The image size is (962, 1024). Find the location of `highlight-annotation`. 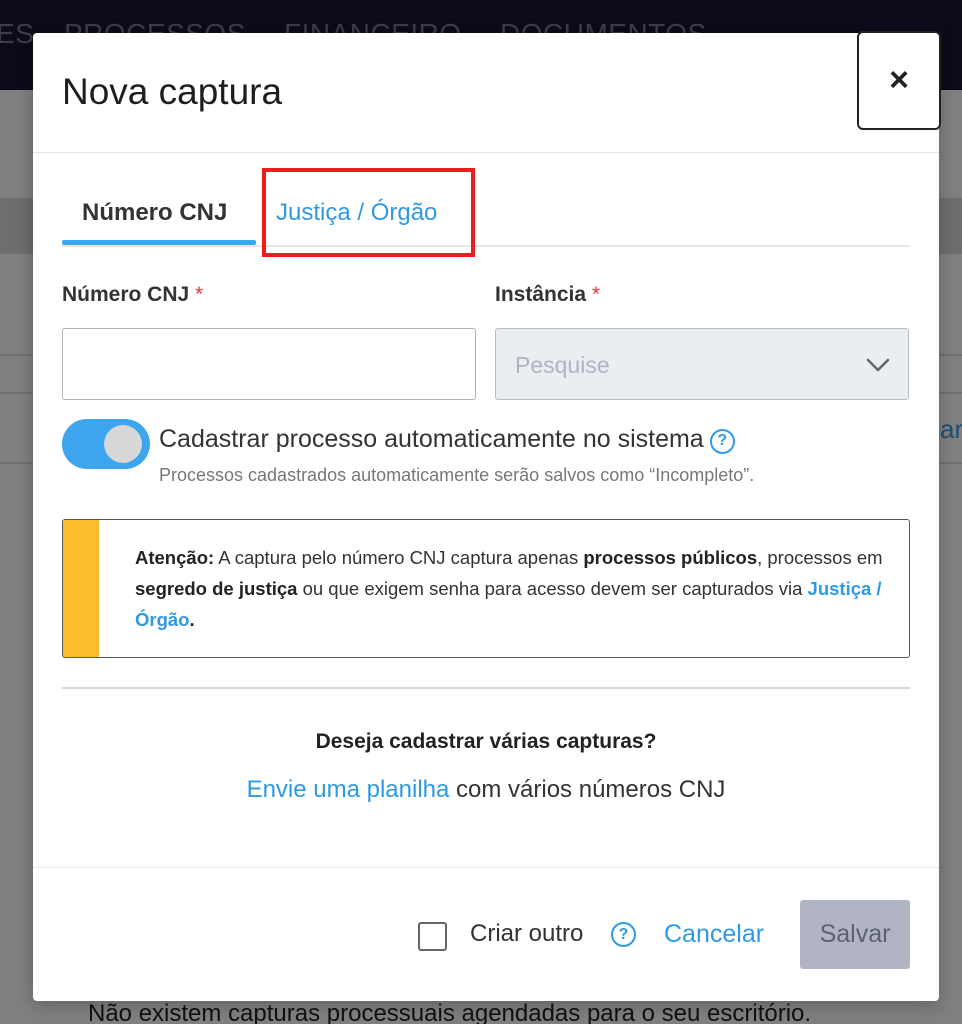

highlight-annotation is located at coordinates (368, 212).